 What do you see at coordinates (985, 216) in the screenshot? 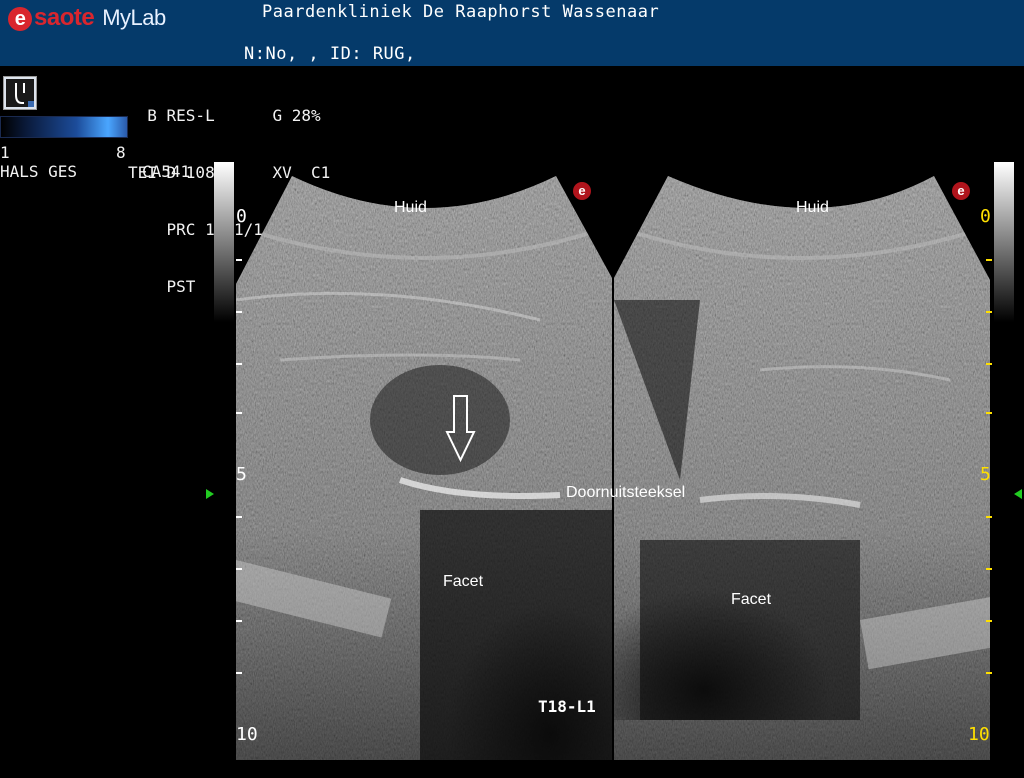
I see `depth-right-0: 0` at bounding box center [985, 216].